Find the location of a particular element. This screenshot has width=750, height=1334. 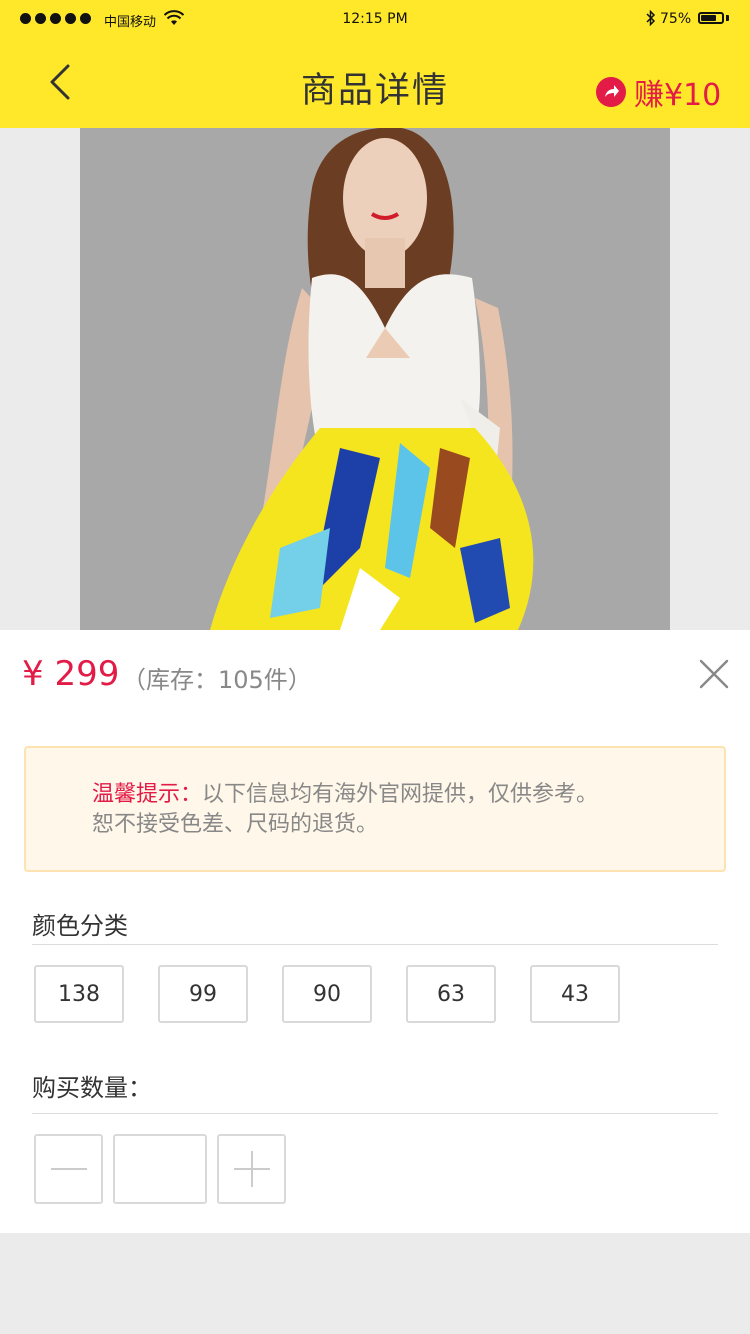

status-bar: 中国移动 12:15 PM 75% is located at coordinates (375, 20).